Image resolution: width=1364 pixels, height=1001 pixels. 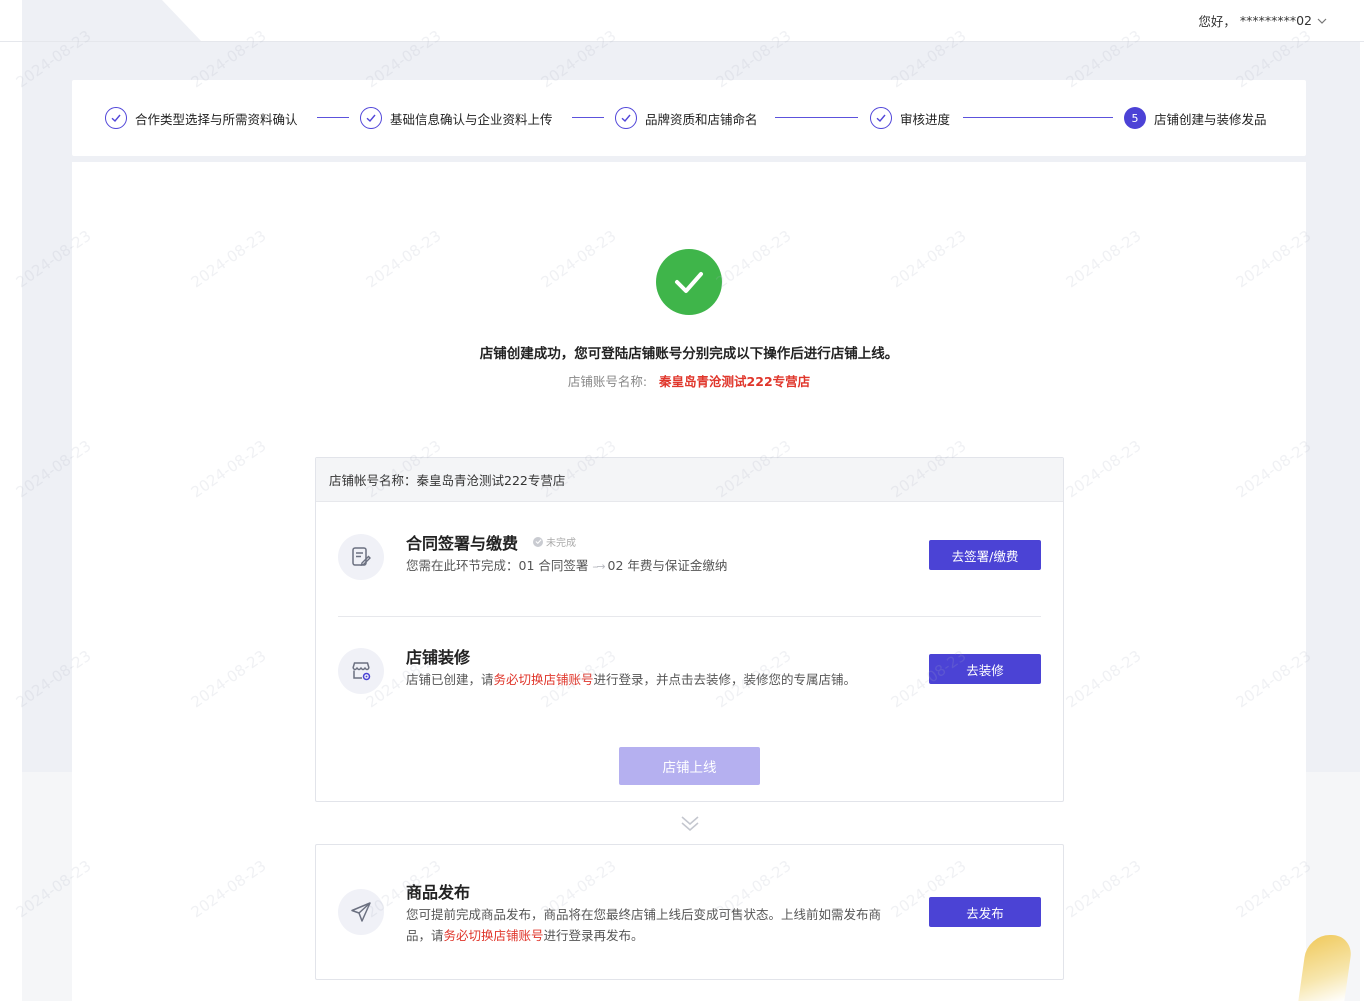 I want to click on send-plane-icon, so click(x=361, y=912).